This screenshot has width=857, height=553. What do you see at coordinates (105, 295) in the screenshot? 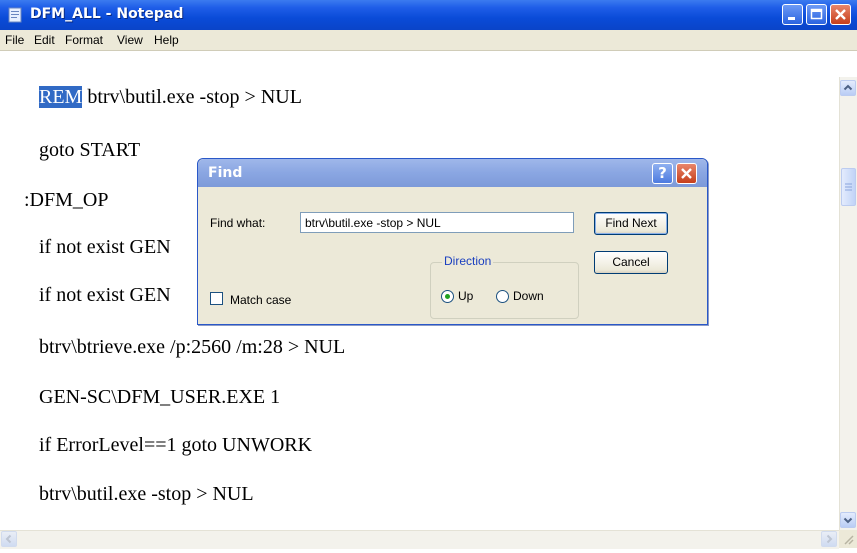
I see `editor-line-5: if not exist GEN` at bounding box center [105, 295].